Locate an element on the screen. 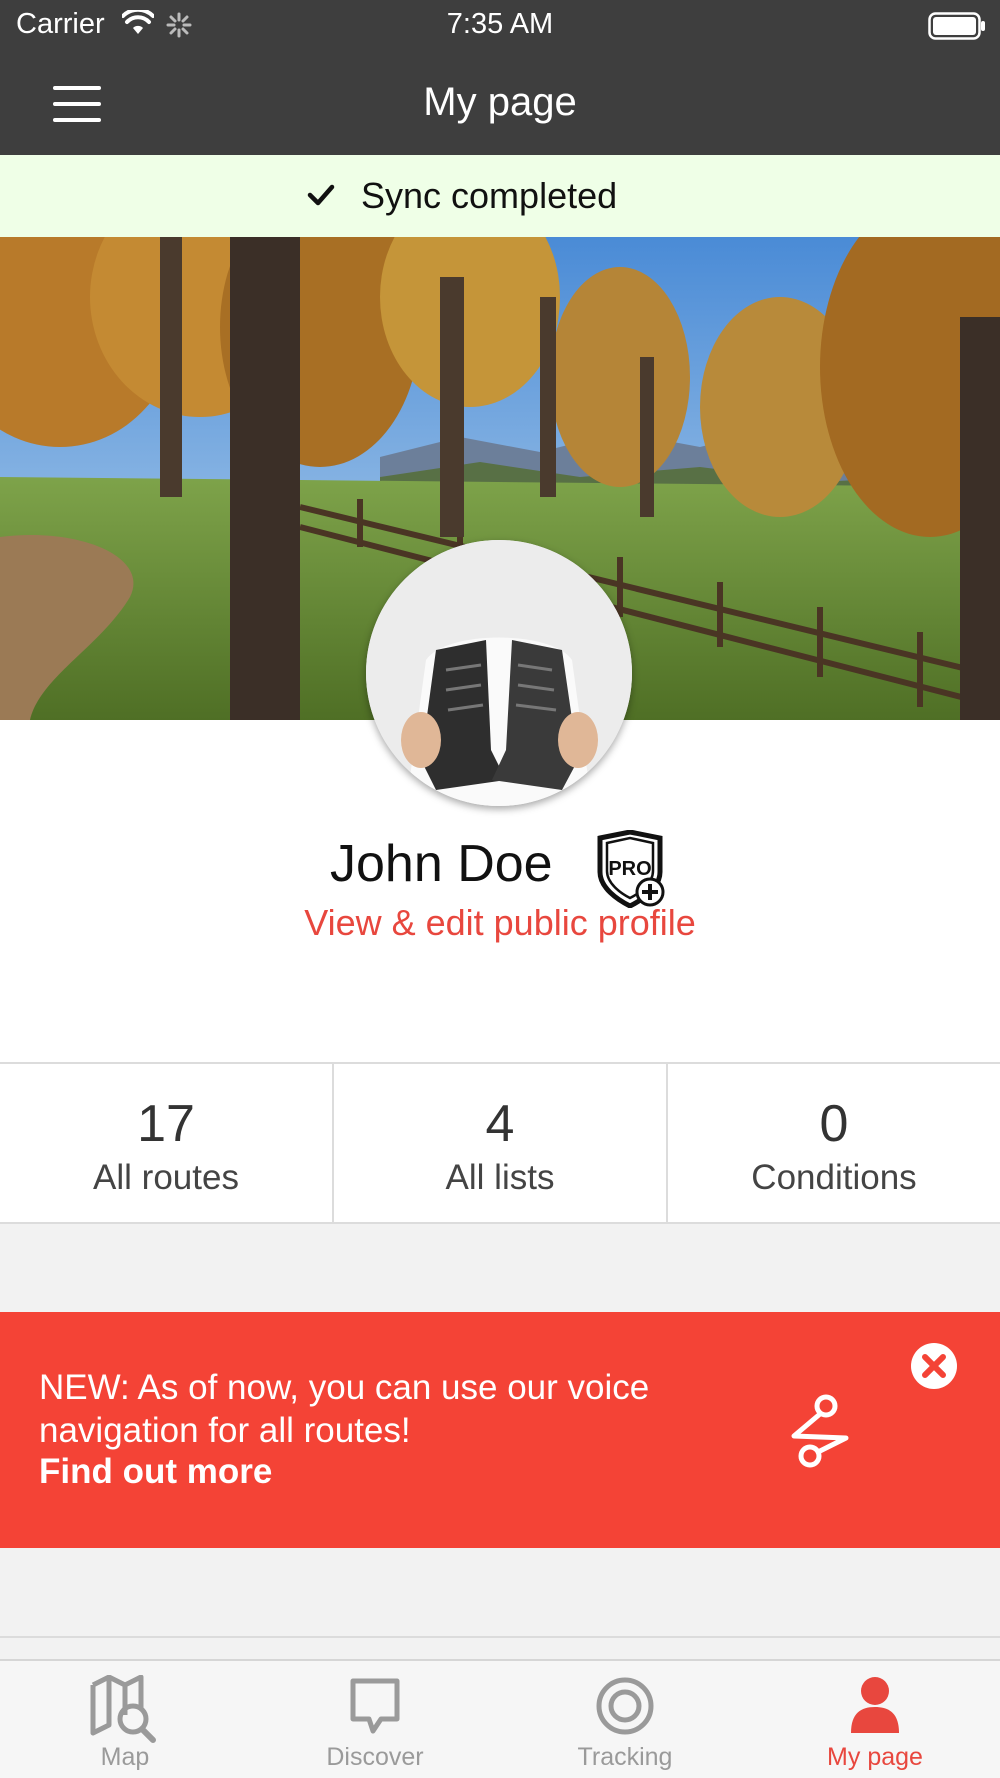  tab-label: Tracking is located at coordinates (625, 1757).